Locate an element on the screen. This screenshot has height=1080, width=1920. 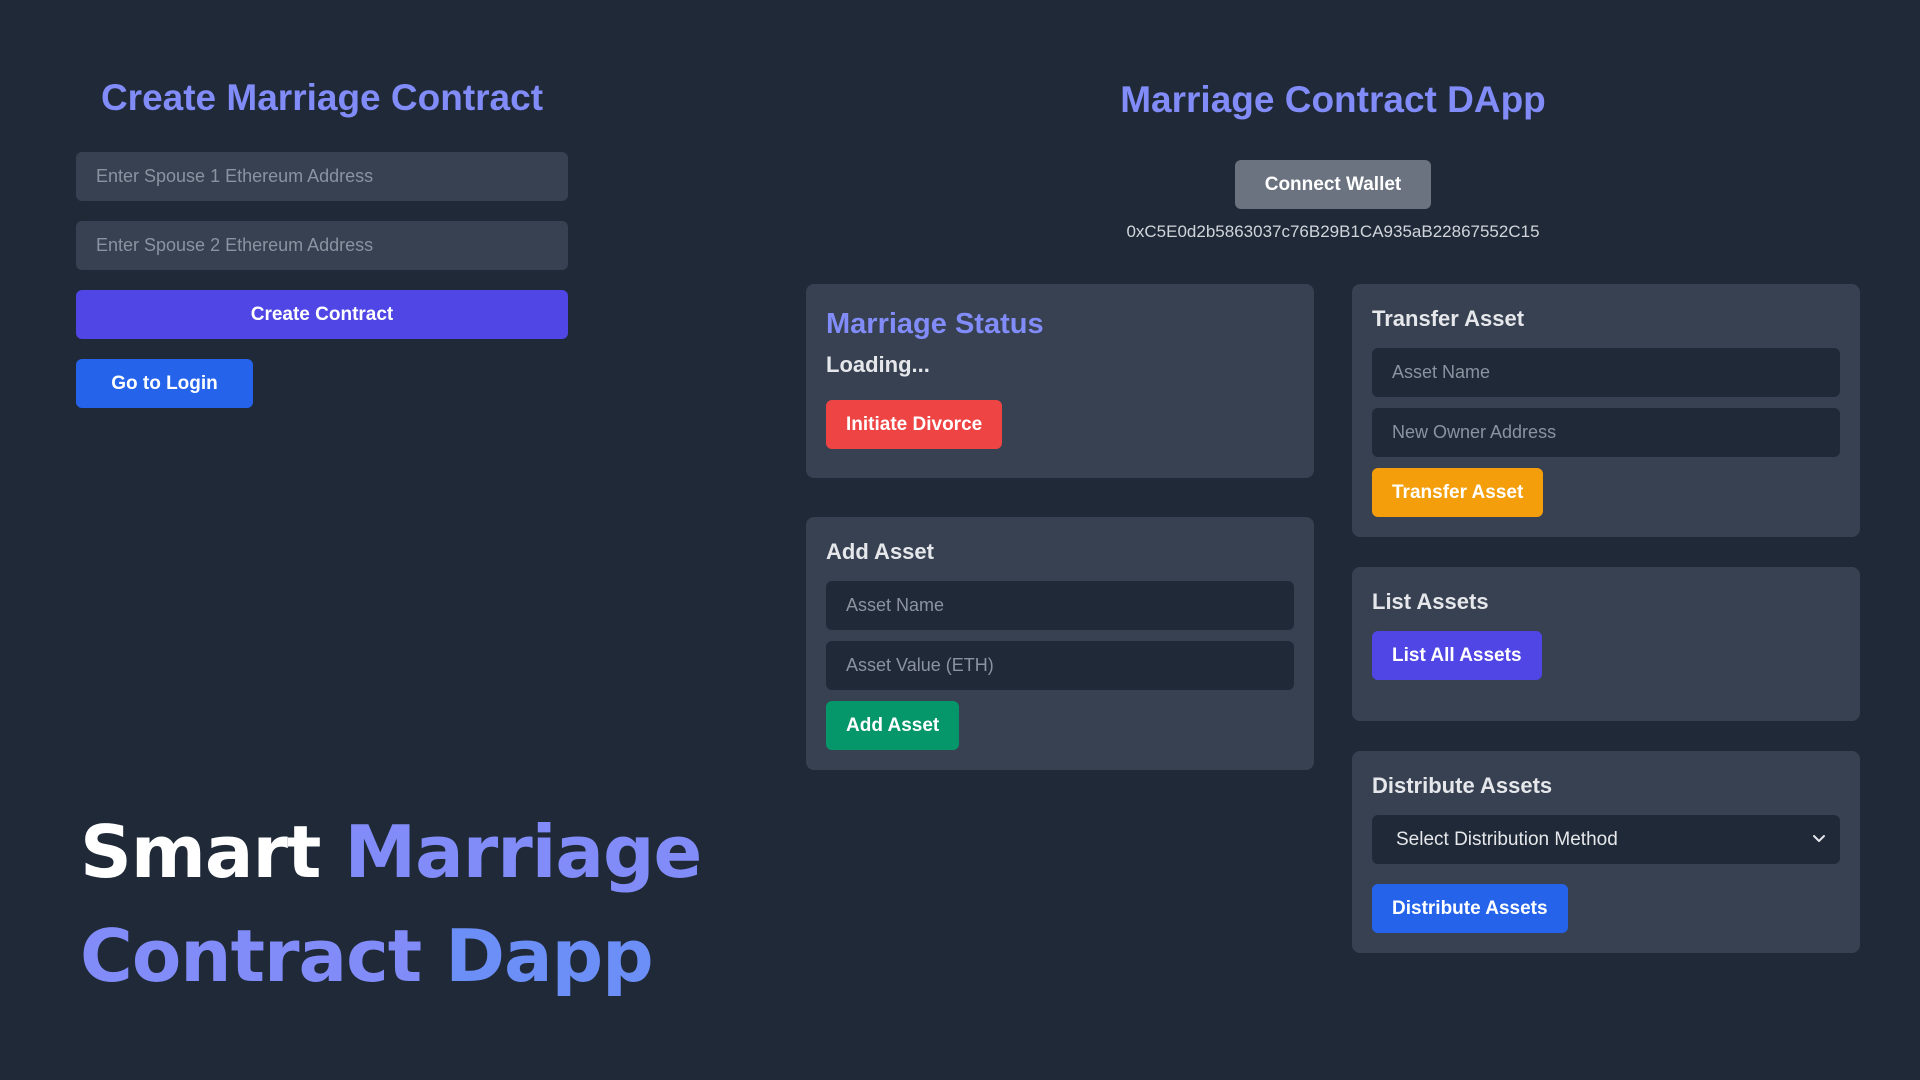
connect-wallet-button: Connect Wallet is located at coordinates (1333, 184).